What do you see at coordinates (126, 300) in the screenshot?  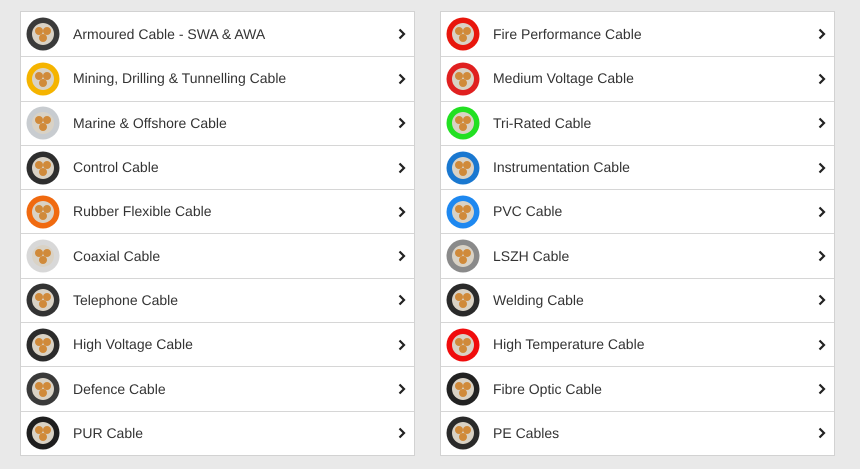 I see `category-label: Telephone Cable` at bounding box center [126, 300].